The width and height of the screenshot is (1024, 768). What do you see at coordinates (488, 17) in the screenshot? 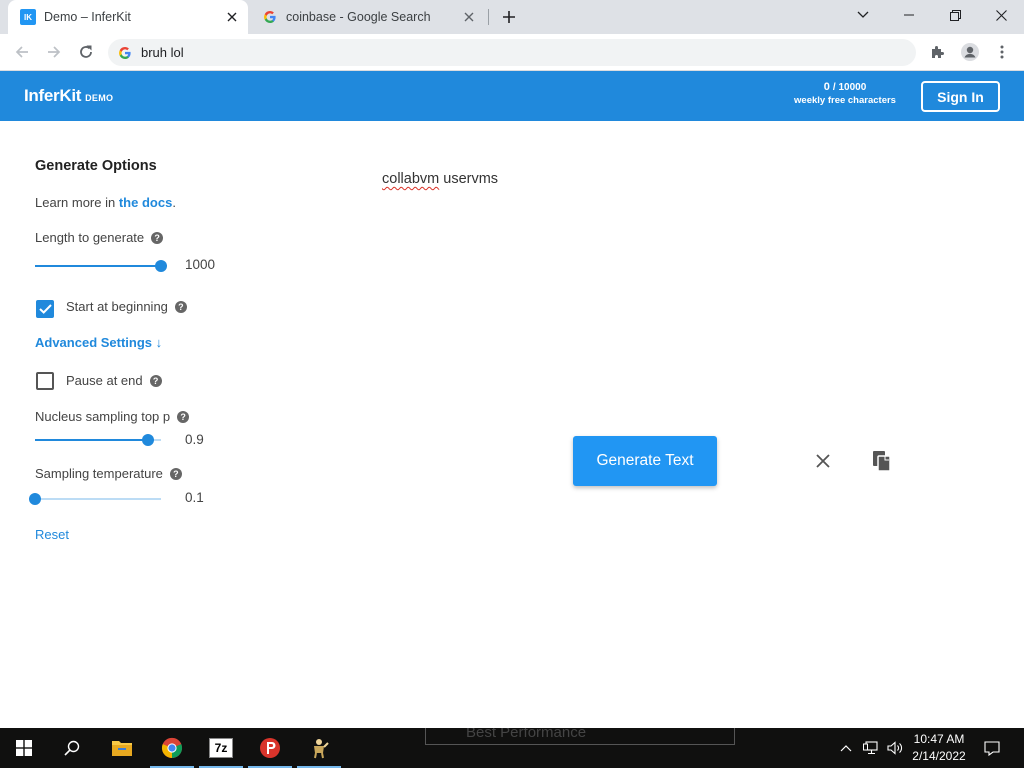
I see `tab-separator` at bounding box center [488, 17].